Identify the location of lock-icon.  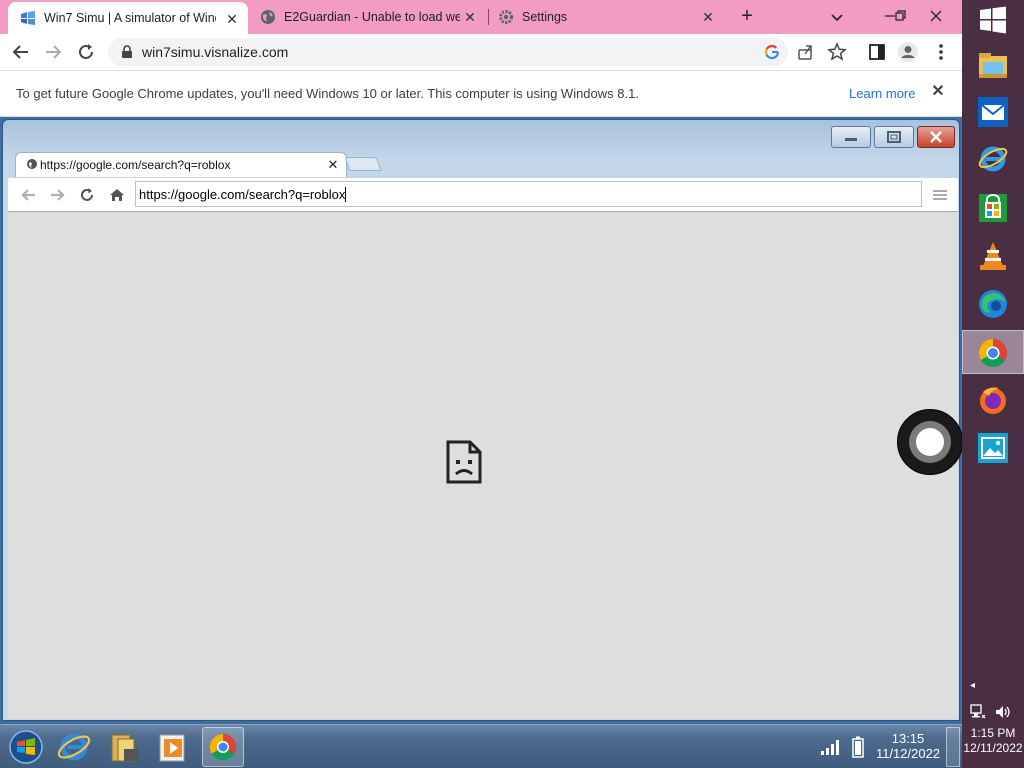
(127, 52).